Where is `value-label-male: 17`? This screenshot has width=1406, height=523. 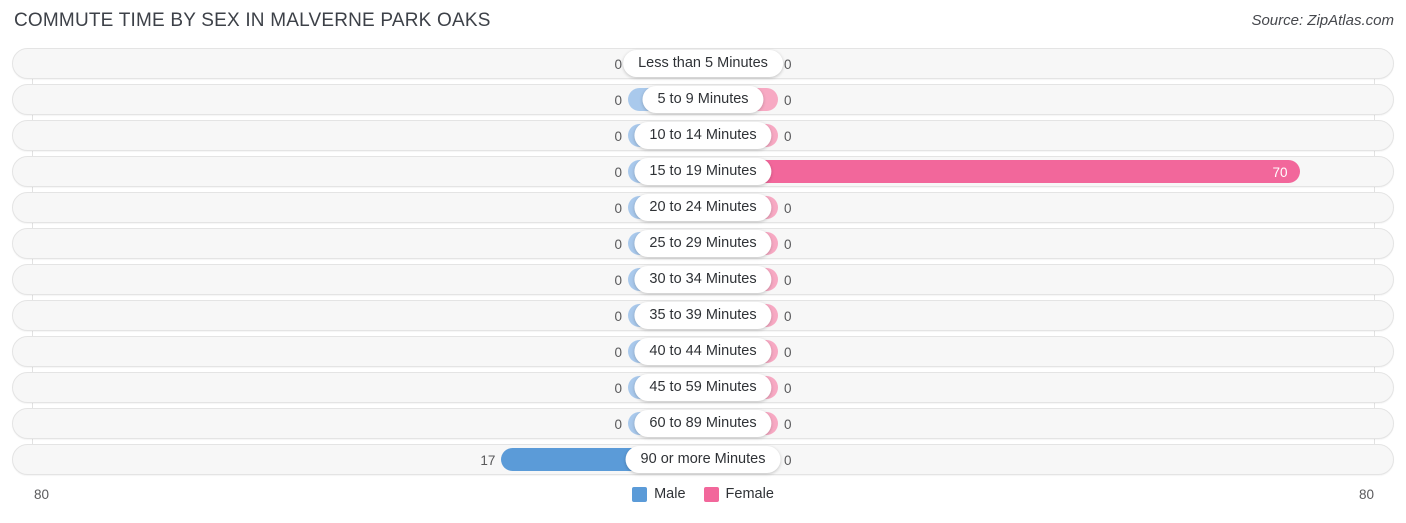
value-label-male: 17 is located at coordinates (488, 460).